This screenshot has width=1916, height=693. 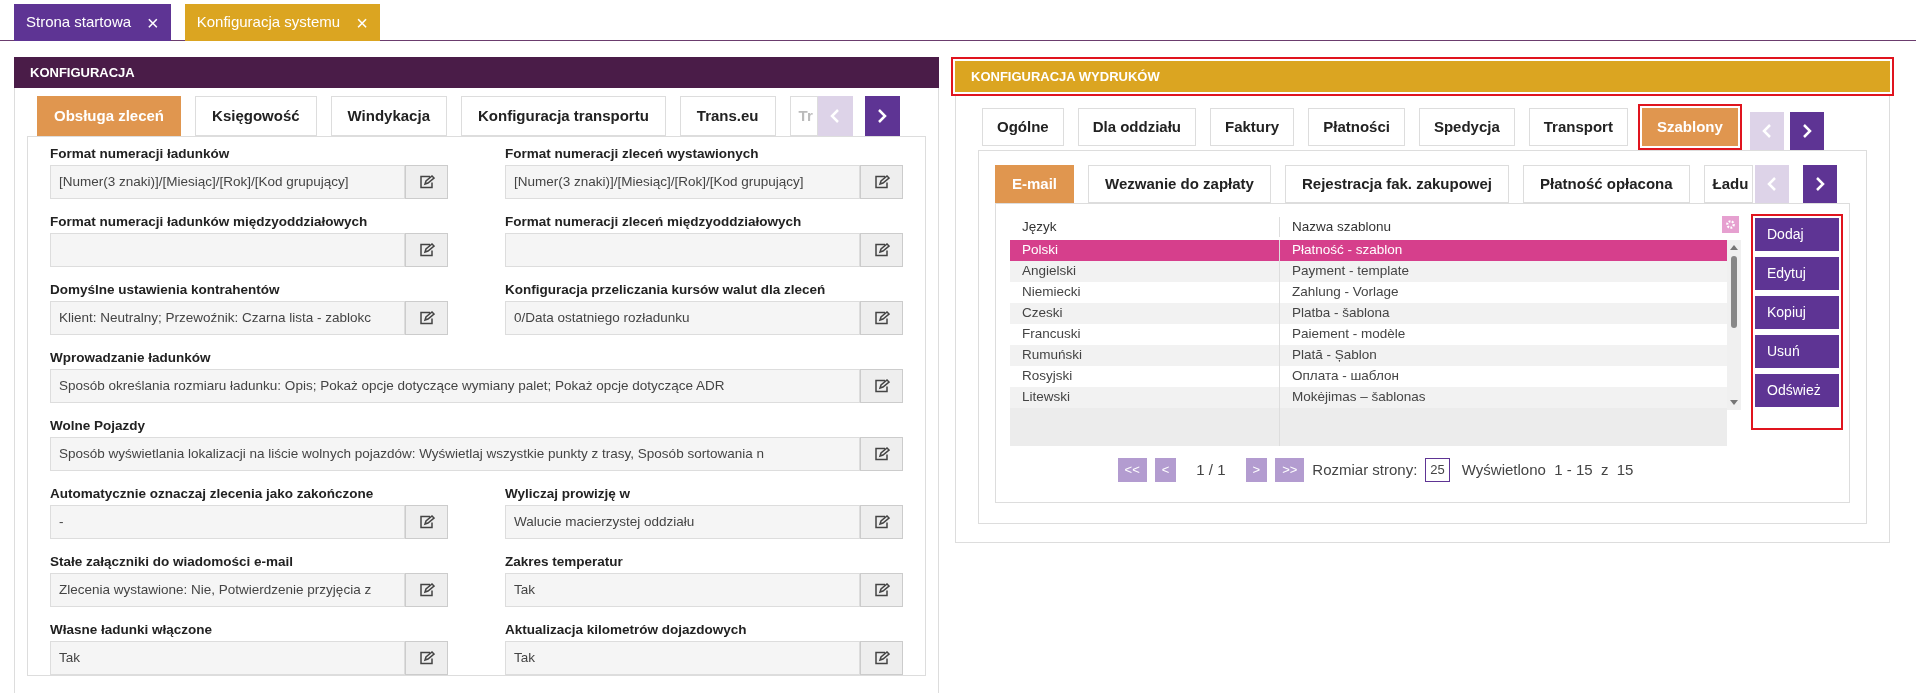 I want to click on tab: Konfiguracja transportu, so click(x=563, y=116).